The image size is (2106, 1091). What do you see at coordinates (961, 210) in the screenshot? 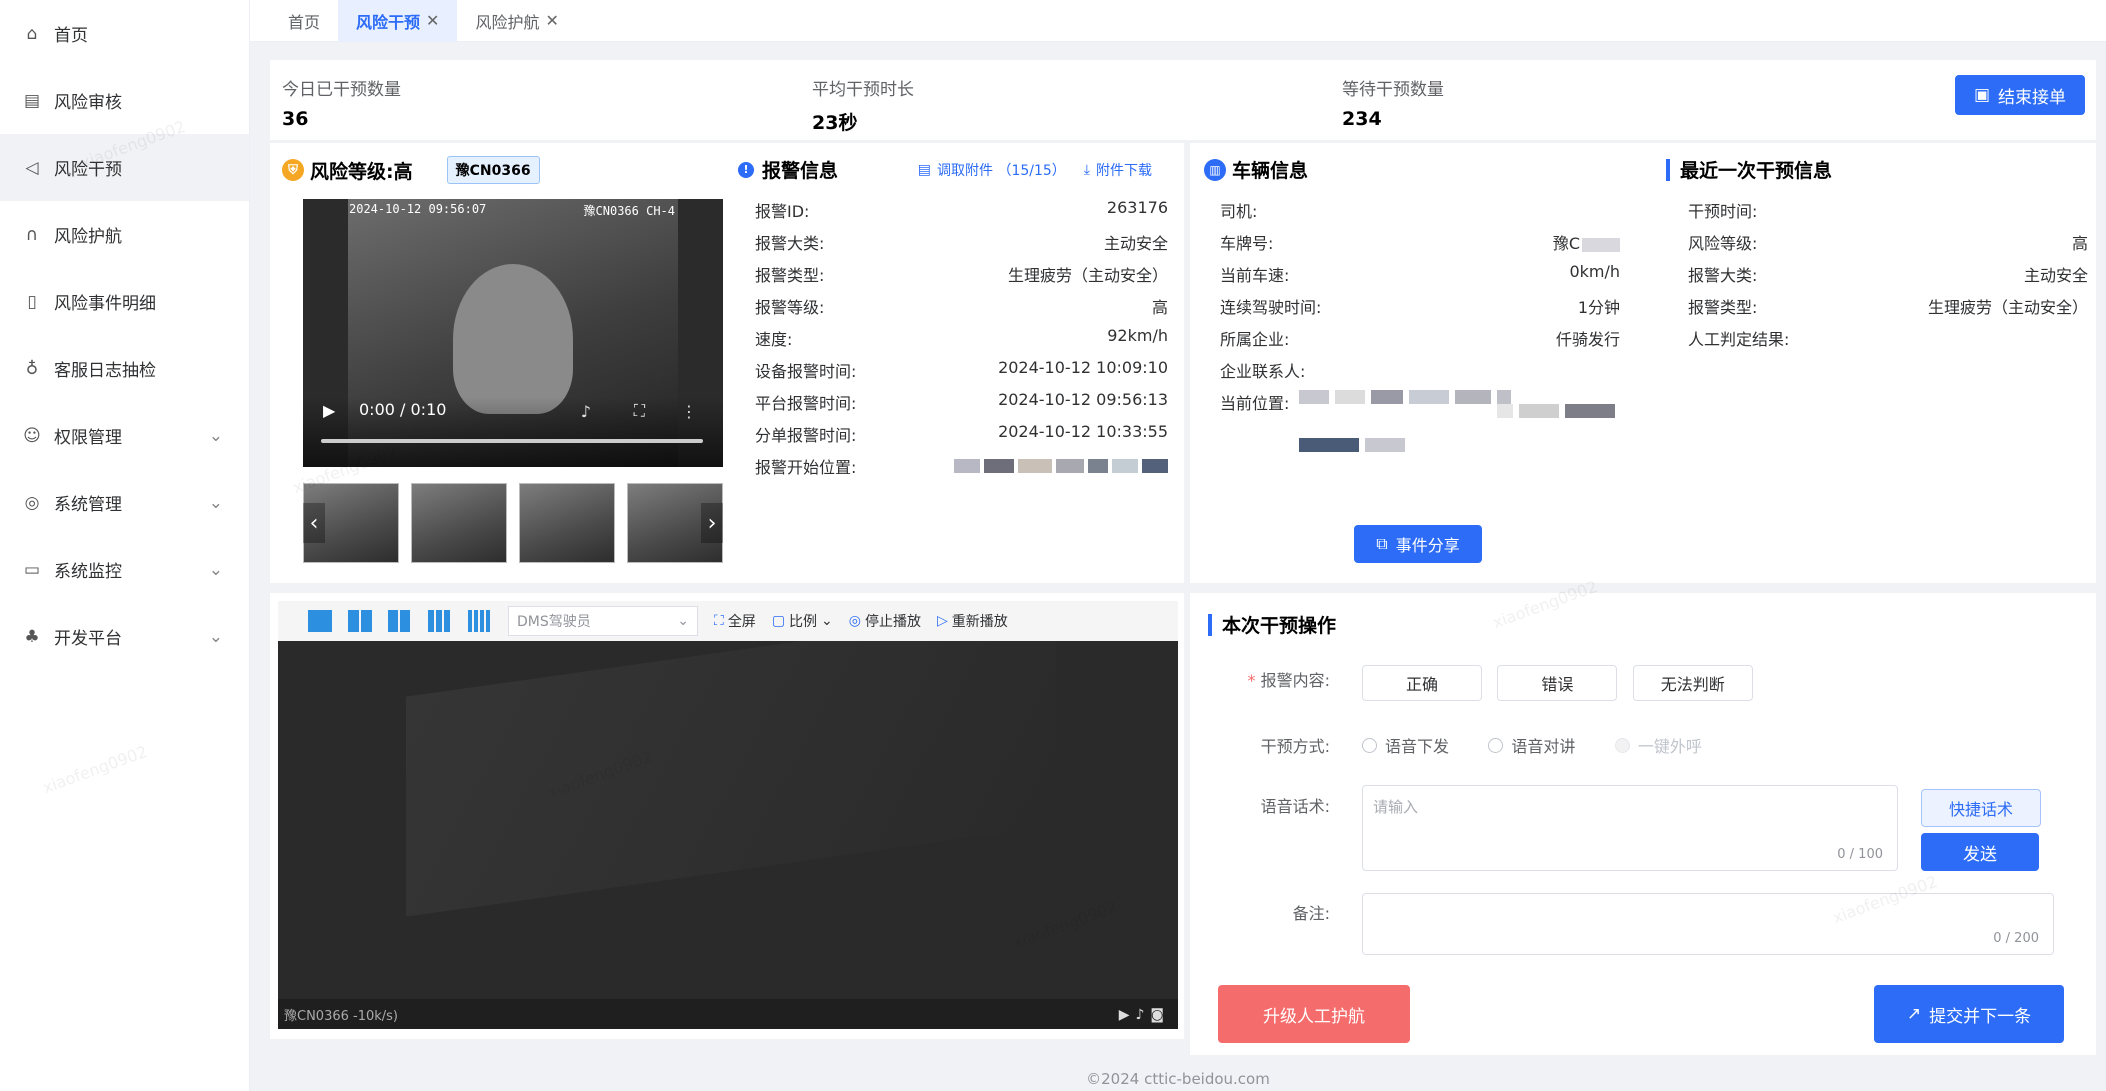
I see `alarm-row: 报警ID: 263176` at bounding box center [961, 210].